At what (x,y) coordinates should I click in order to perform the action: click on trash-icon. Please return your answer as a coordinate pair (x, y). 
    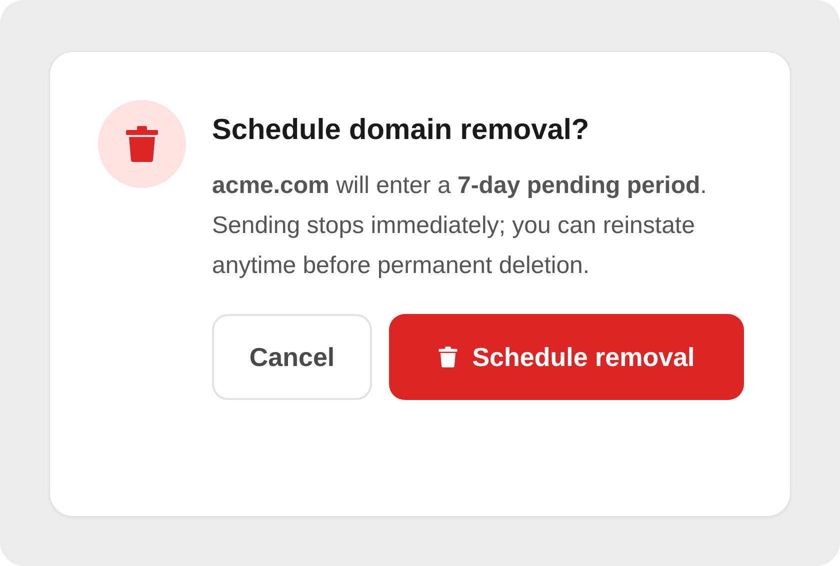
    Looking at the image, I should click on (448, 357).